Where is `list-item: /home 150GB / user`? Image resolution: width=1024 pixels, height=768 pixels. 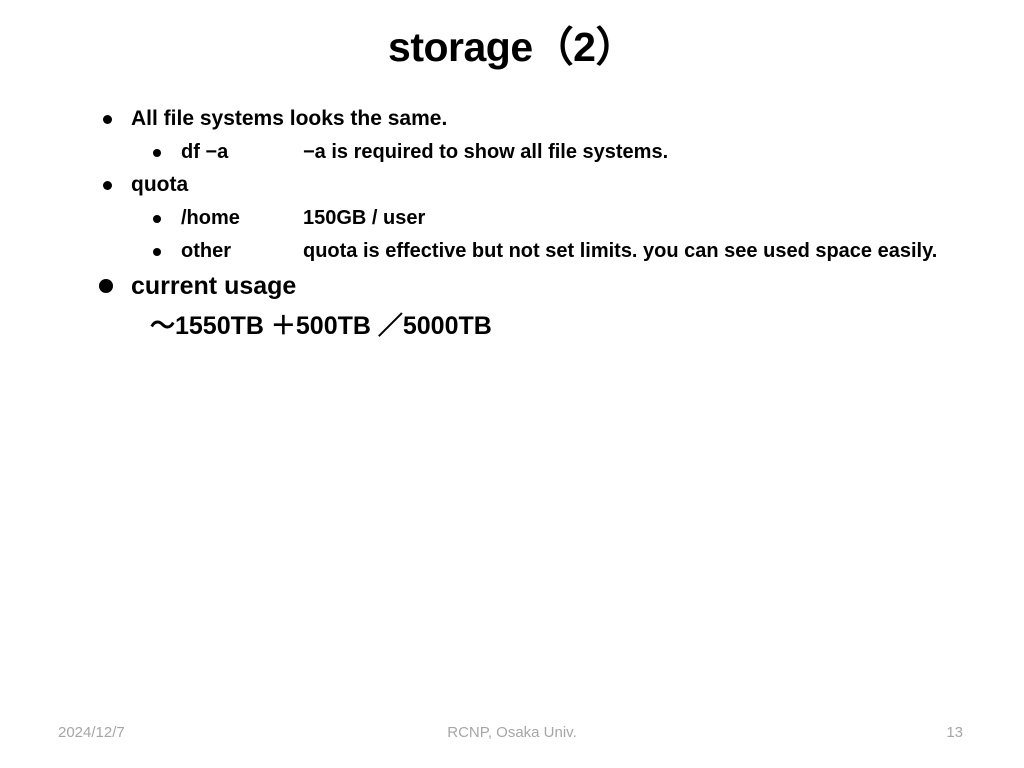 list-item: /home 150GB / user is located at coordinates (512, 219).